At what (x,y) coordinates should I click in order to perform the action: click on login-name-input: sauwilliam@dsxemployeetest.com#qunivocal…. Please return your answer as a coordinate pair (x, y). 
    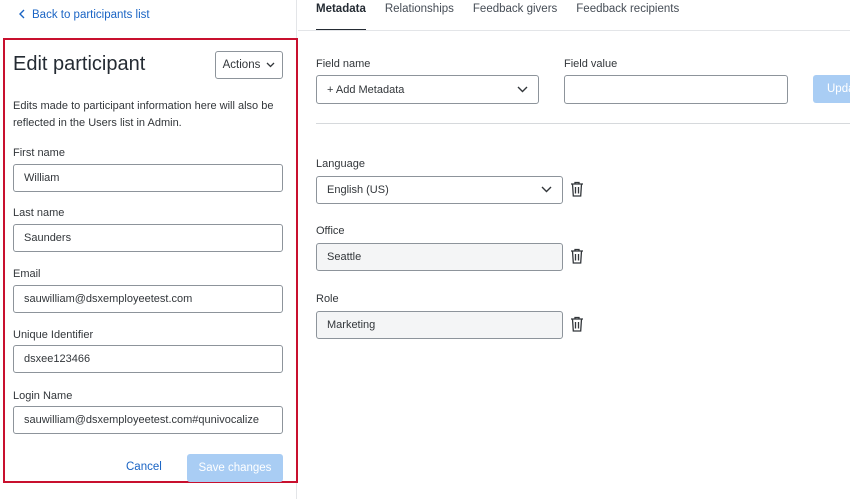
    Looking at the image, I should click on (148, 420).